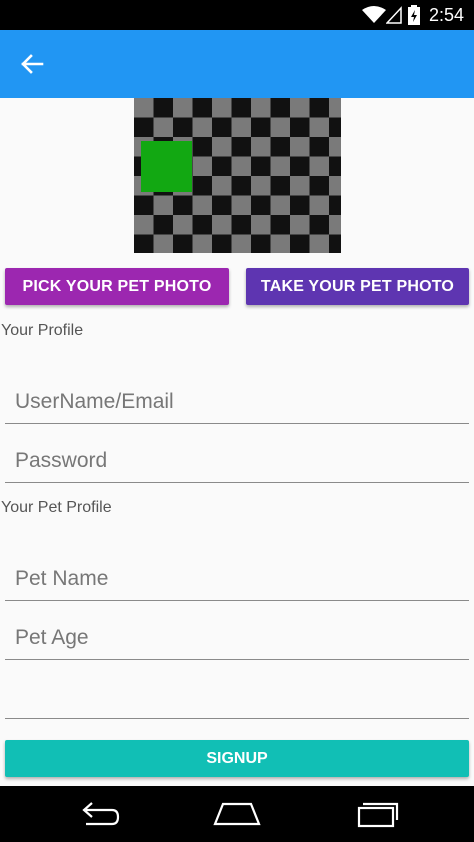 The width and height of the screenshot is (474, 842). I want to click on battery-icon, so click(414, 15).